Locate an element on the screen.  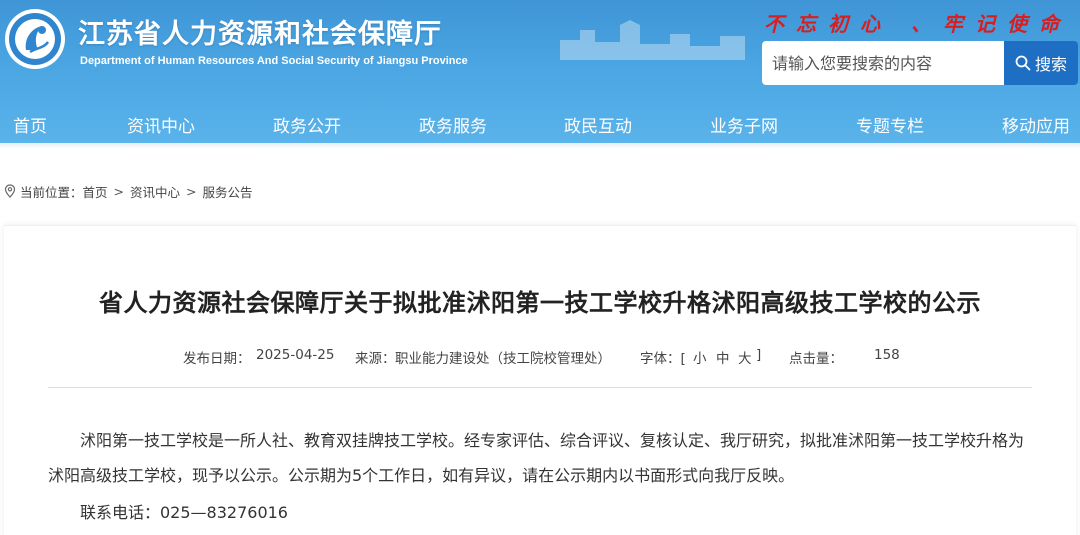
search-input is located at coordinates (883, 63).